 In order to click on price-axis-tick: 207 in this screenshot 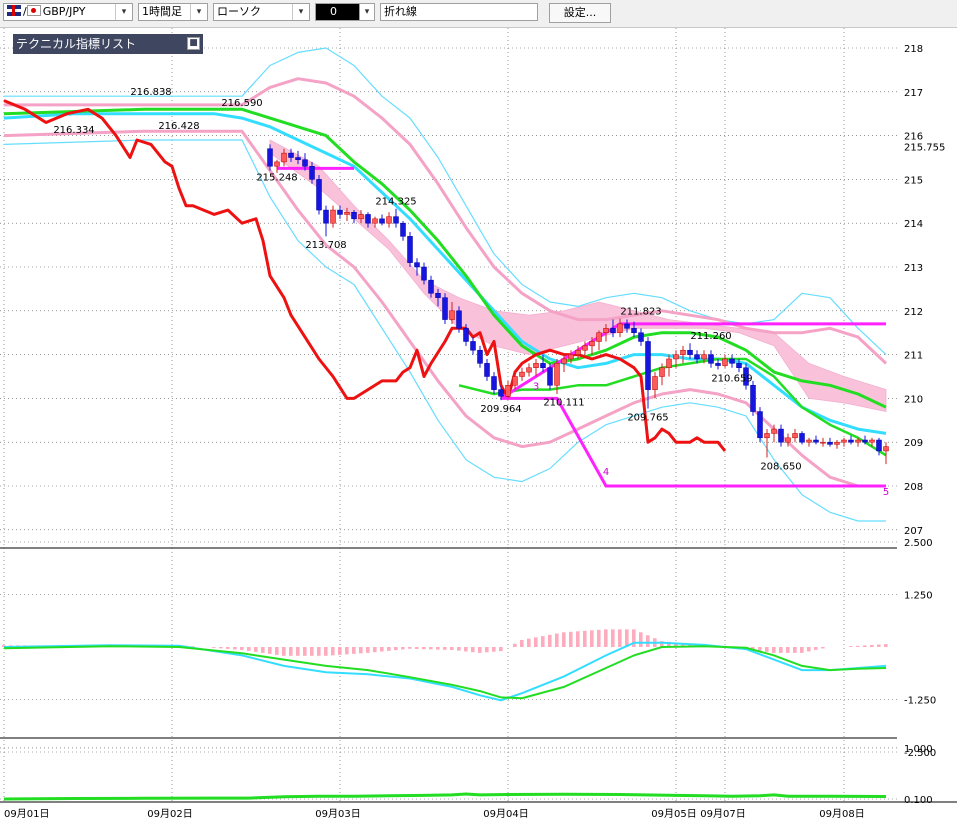, I will do `click(913, 531)`.